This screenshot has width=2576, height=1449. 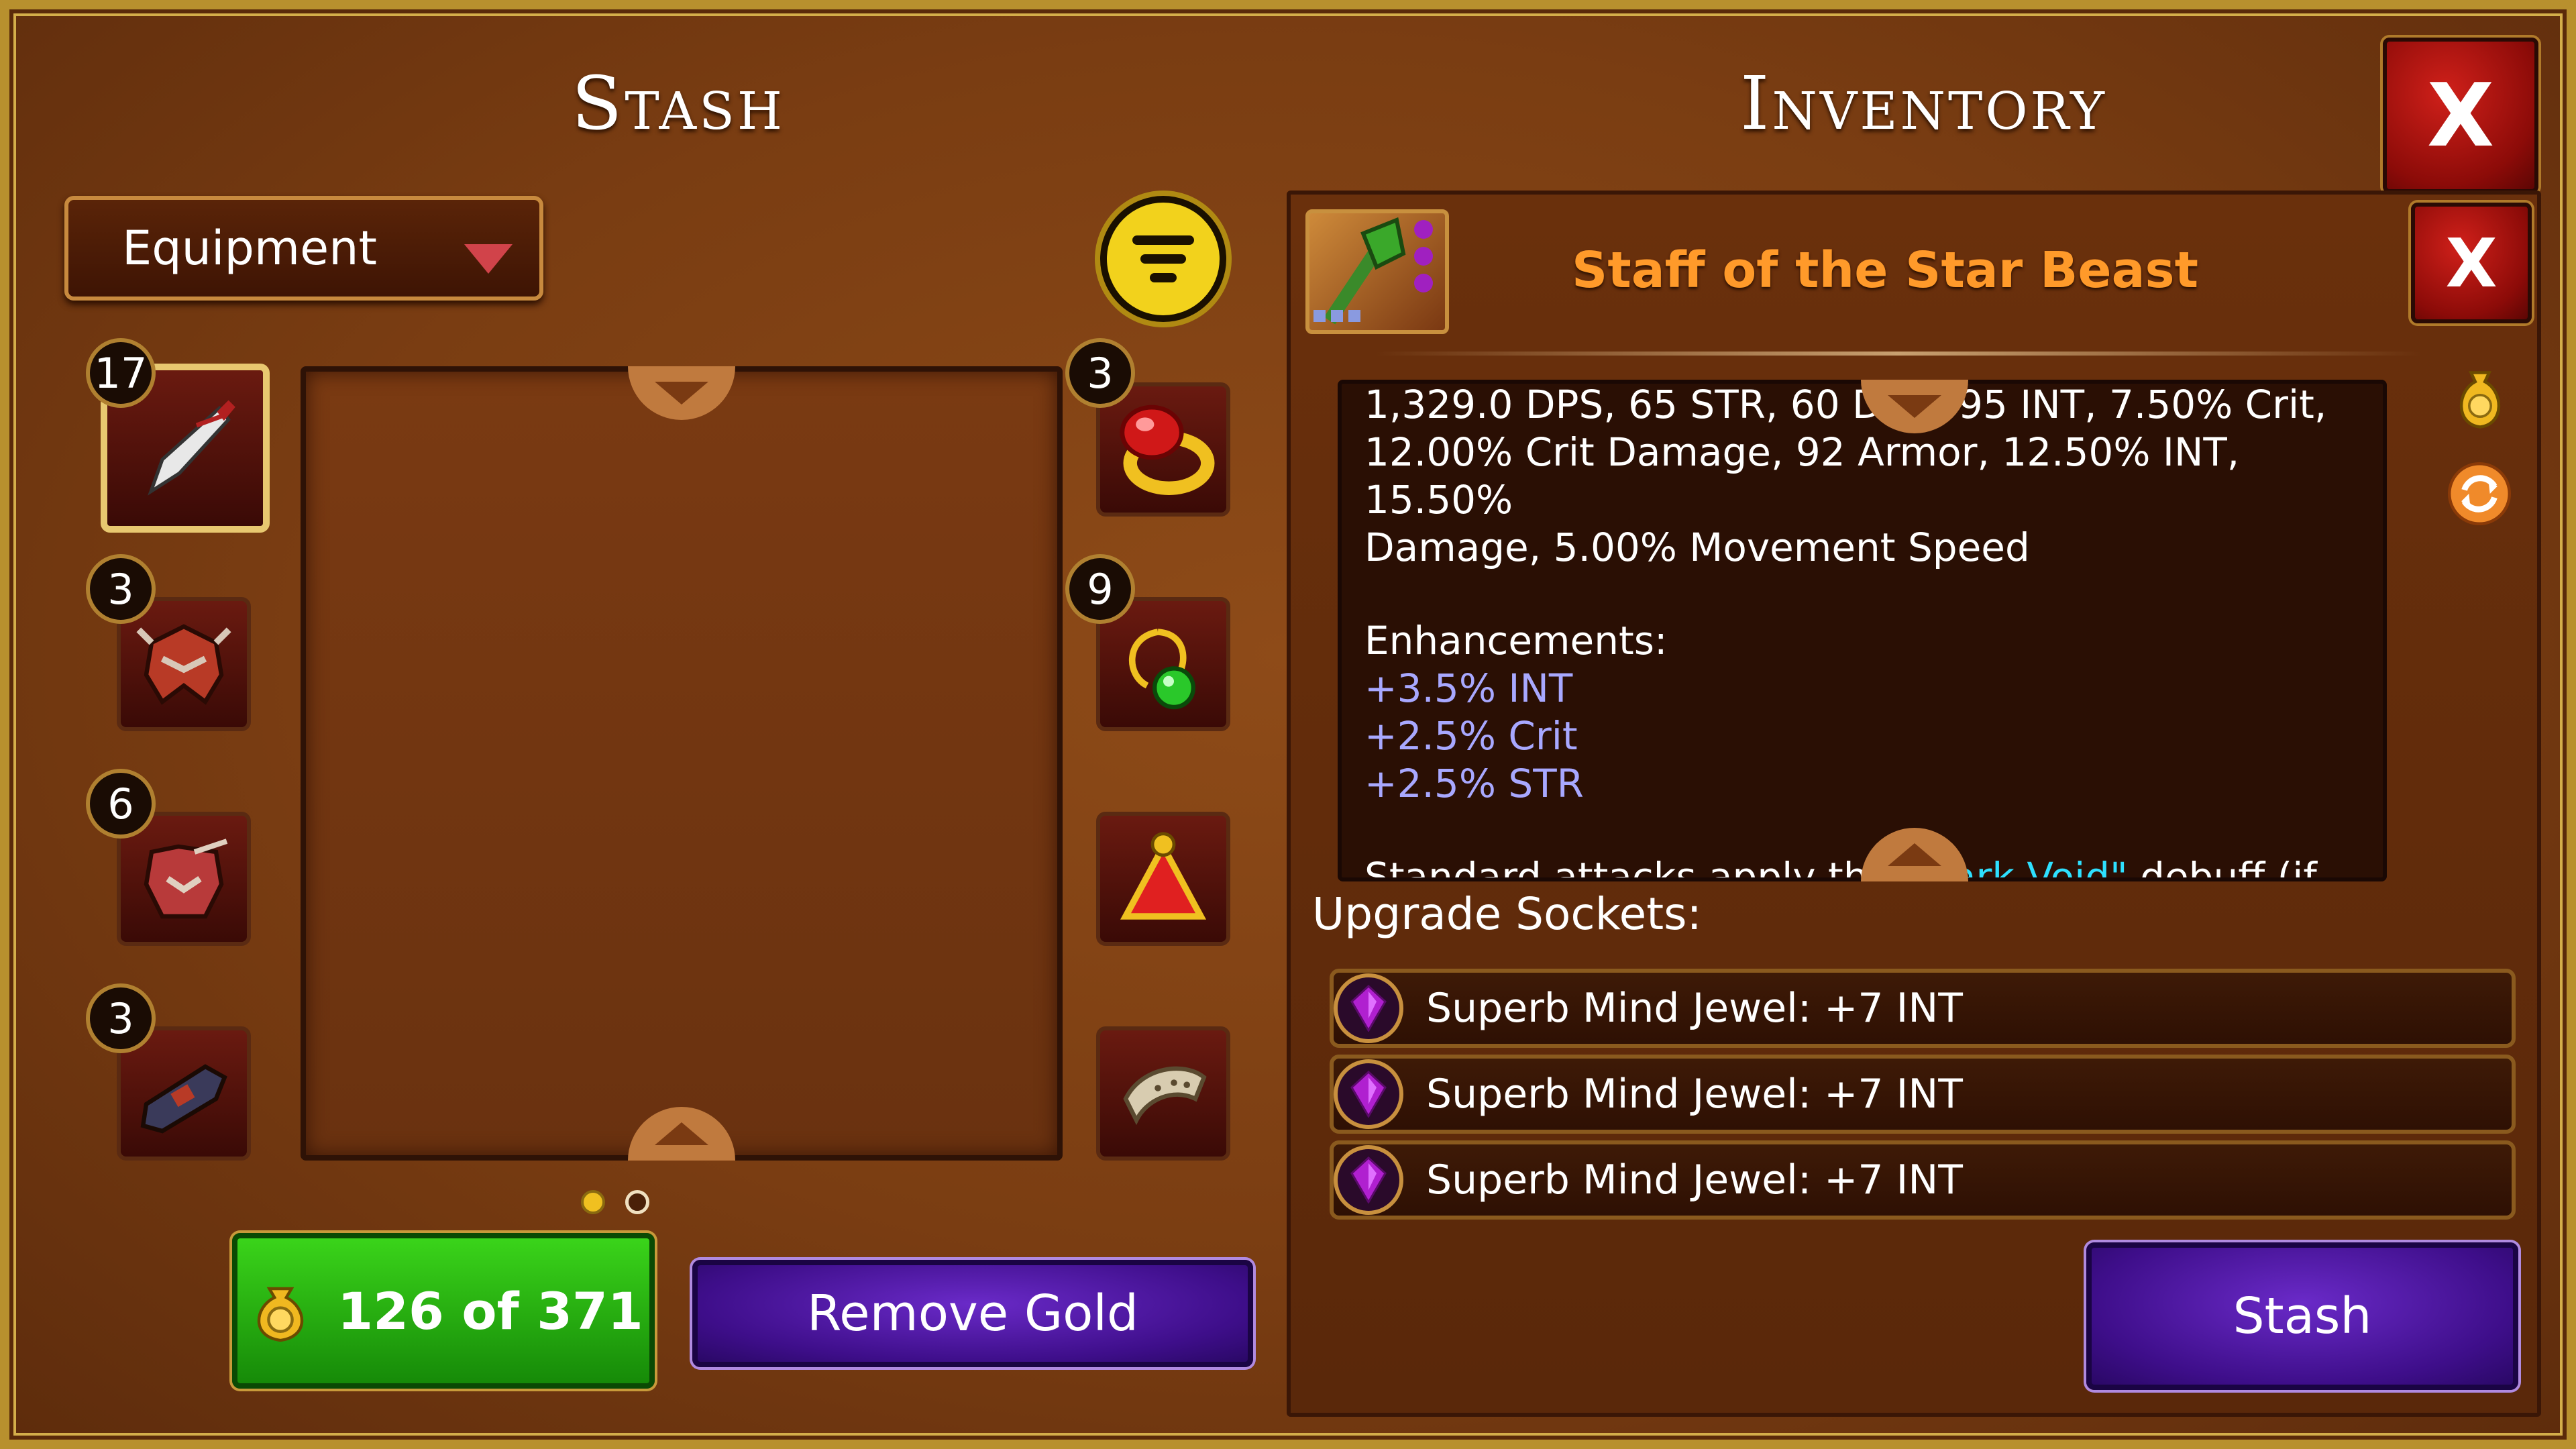 I want to click on close-item-button: X, so click(x=2471, y=263).